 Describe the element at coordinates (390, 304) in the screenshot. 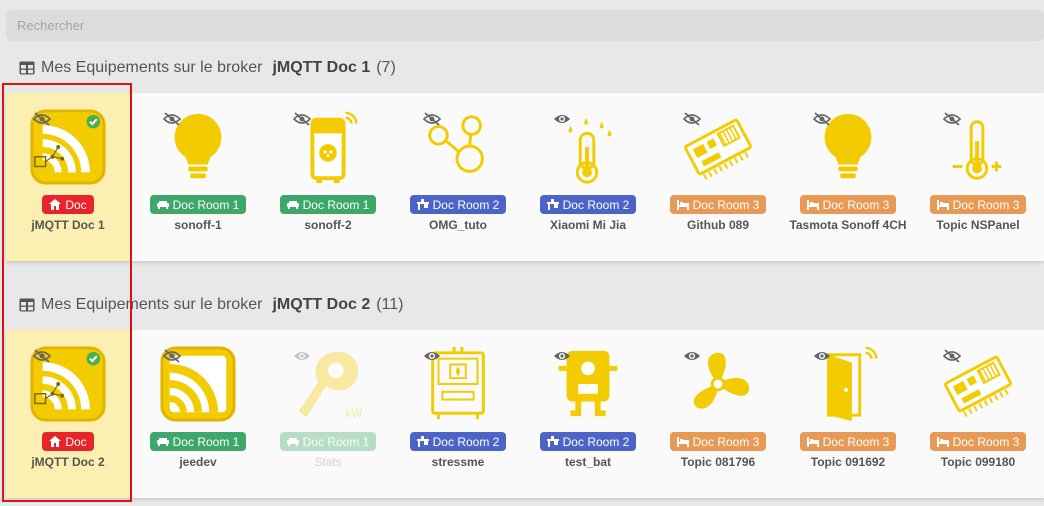

I see `device-count: (11)` at that location.